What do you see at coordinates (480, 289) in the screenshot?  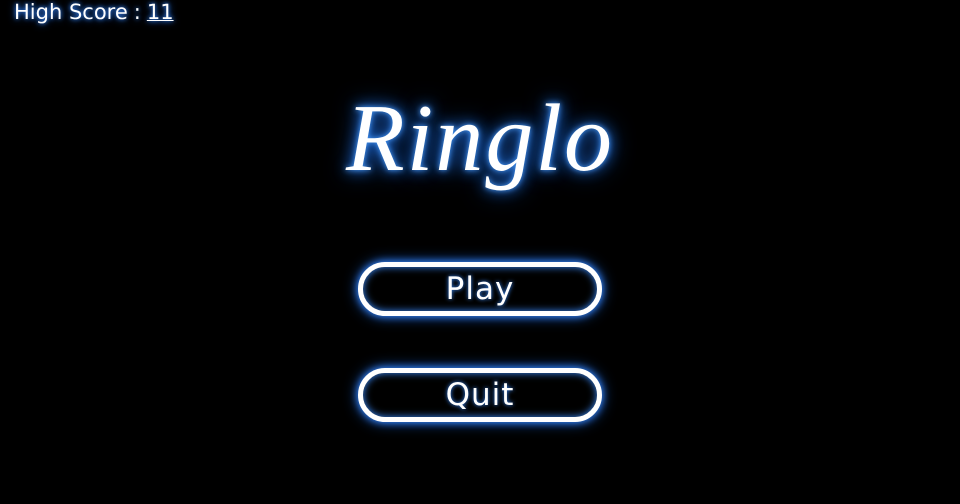 I see `menu-button: Play` at bounding box center [480, 289].